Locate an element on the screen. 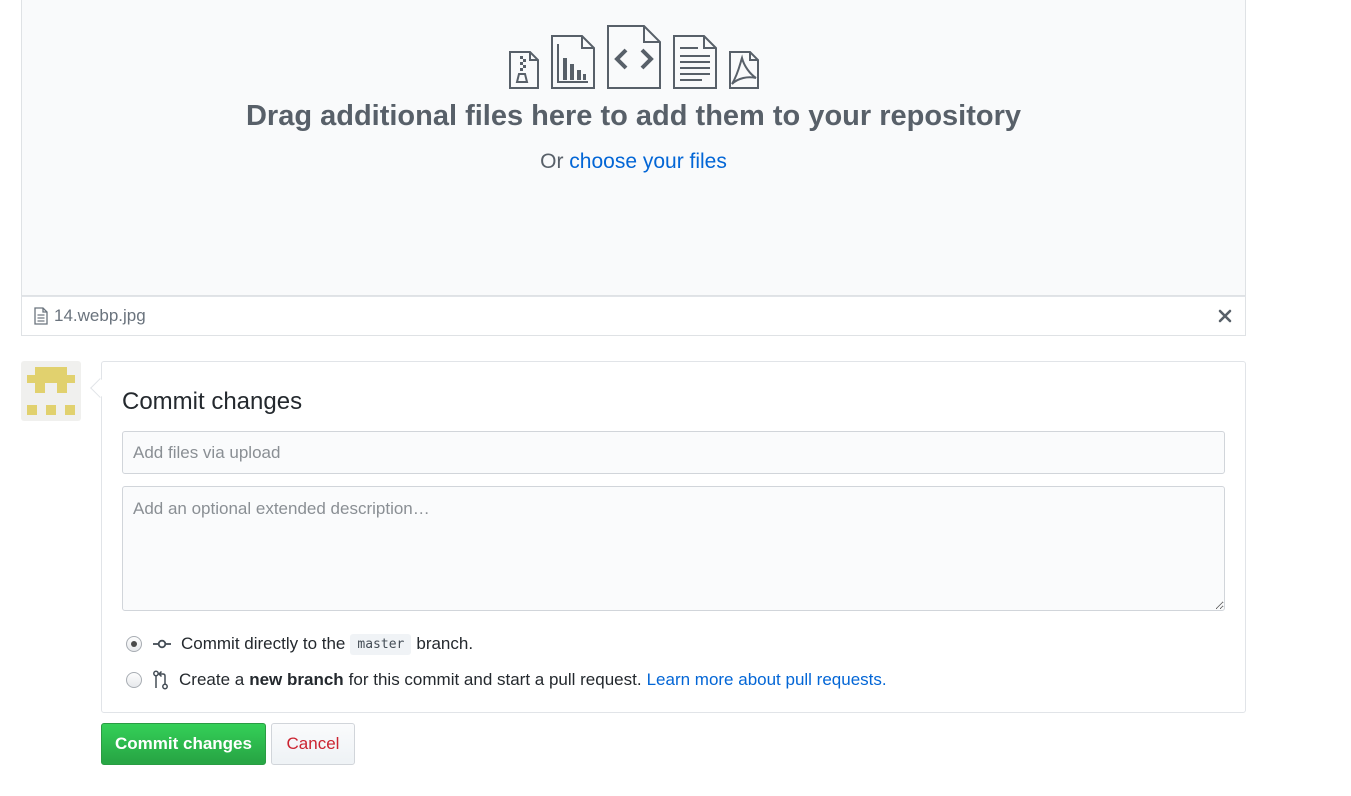 This screenshot has height=796, width=1351. commit-direct-suffix: branch. is located at coordinates (445, 643).